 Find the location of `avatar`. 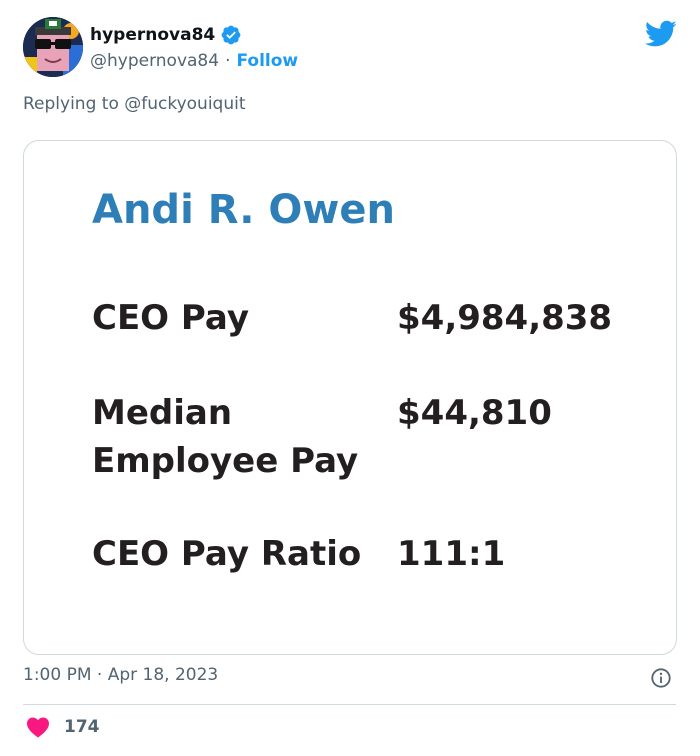

avatar is located at coordinates (53, 47).